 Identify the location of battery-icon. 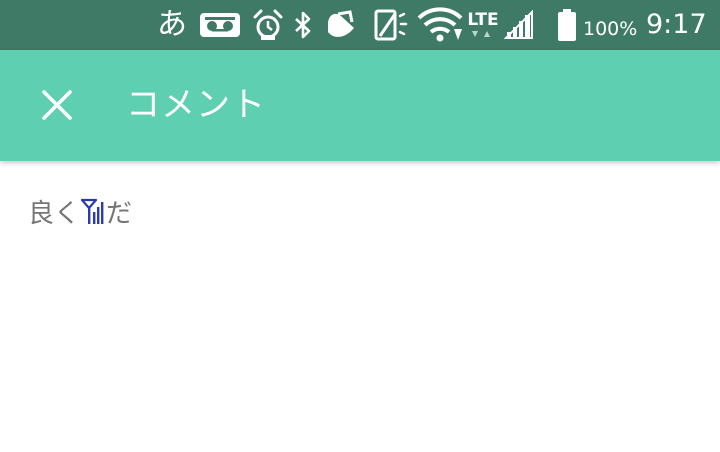
(567, 25).